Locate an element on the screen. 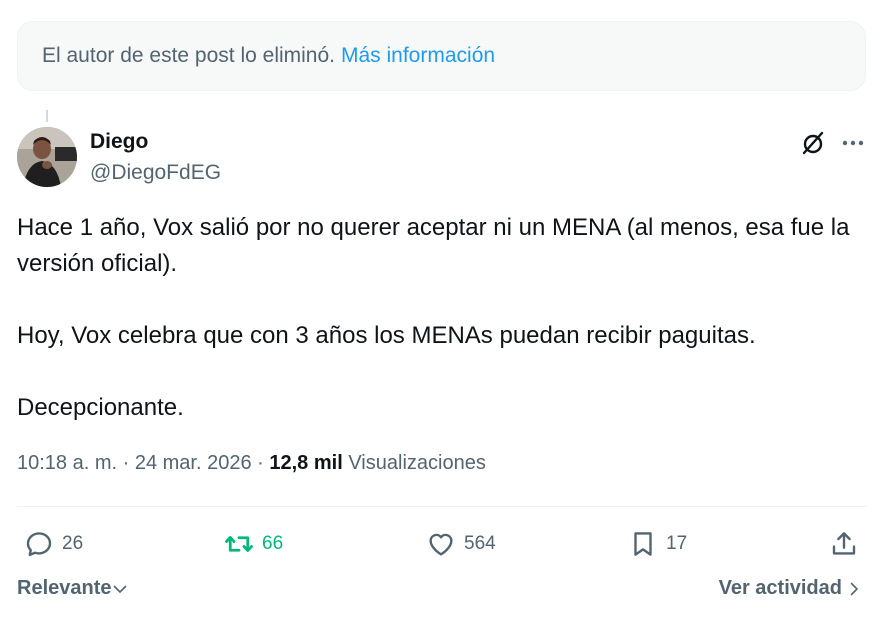 This screenshot has height=620, width=892. bookmark-button: 17 is located at coordinates (657, 544).